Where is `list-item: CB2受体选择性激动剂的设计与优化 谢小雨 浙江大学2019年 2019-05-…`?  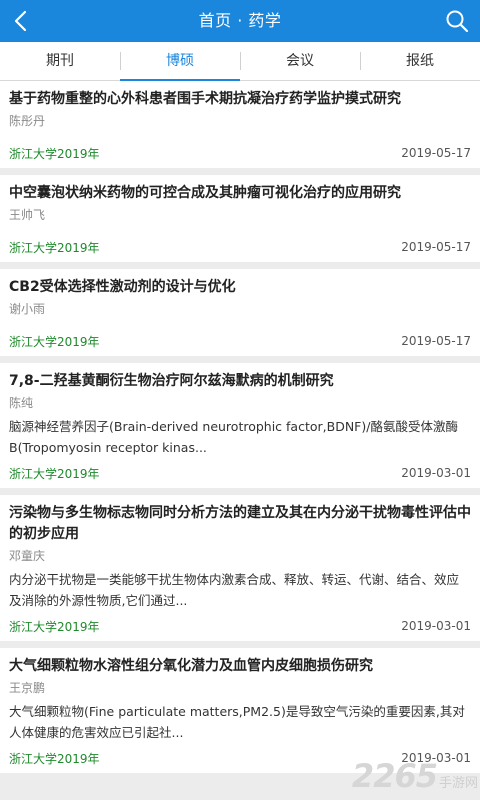 list-item: CB2受体选择性激动剂的设计与优化 谢小雨 浙江大学2019年 2019-05-… is located at coordinates (240, 312).